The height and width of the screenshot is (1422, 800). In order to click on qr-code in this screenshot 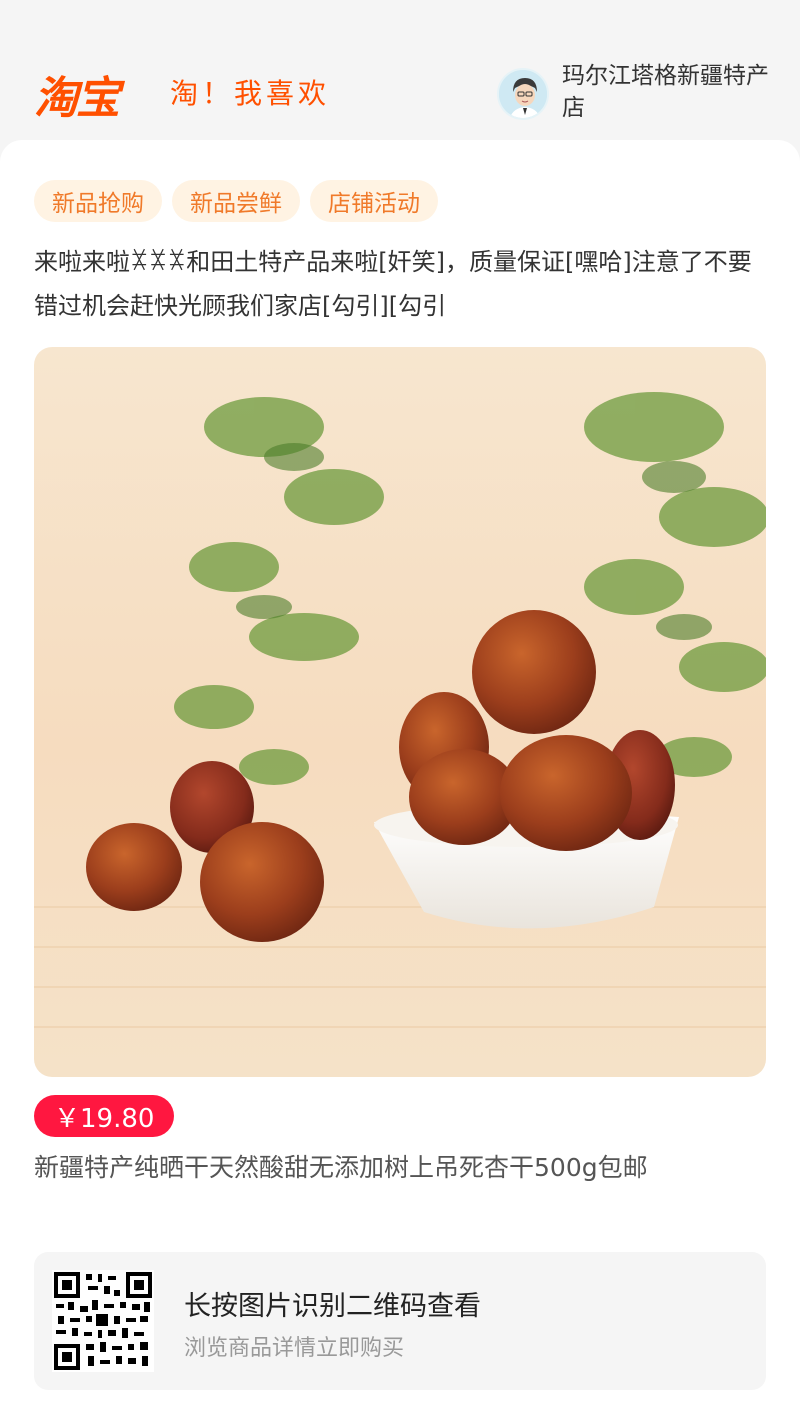, I will do `click(103, 1321)`.